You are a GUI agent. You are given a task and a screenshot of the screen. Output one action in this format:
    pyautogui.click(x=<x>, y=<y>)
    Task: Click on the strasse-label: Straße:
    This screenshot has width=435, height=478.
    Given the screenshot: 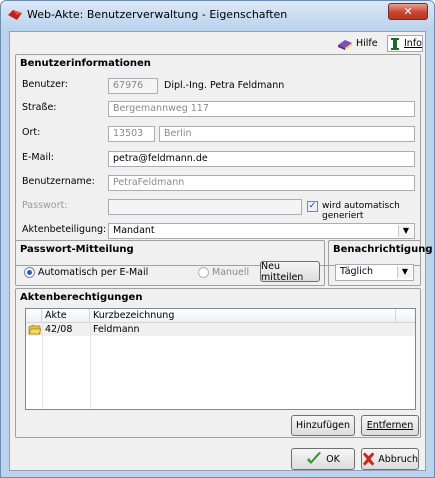 What is the action you would take?
    pyautogui.click(x=39, y=107)
    